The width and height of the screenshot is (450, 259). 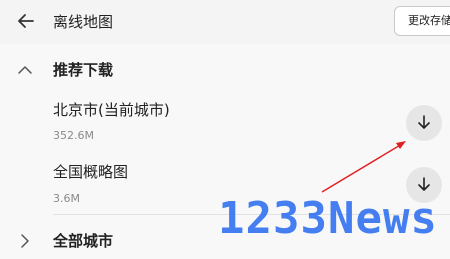 What do you see at coordinates (328, 218) in the screenshot?
I see `watermark: 1233News` at bounding box center [328, 218].